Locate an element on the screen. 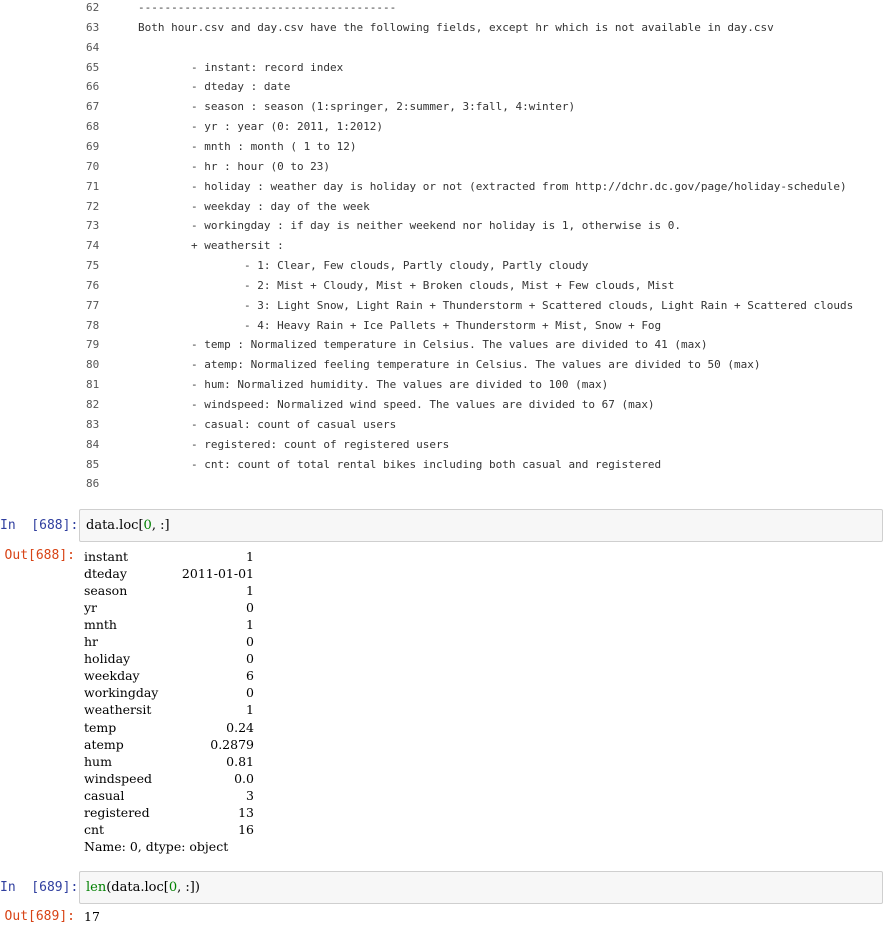 This screenshot has width=884, height=937. series-key: windspeed is located at coordinates (118, 778).